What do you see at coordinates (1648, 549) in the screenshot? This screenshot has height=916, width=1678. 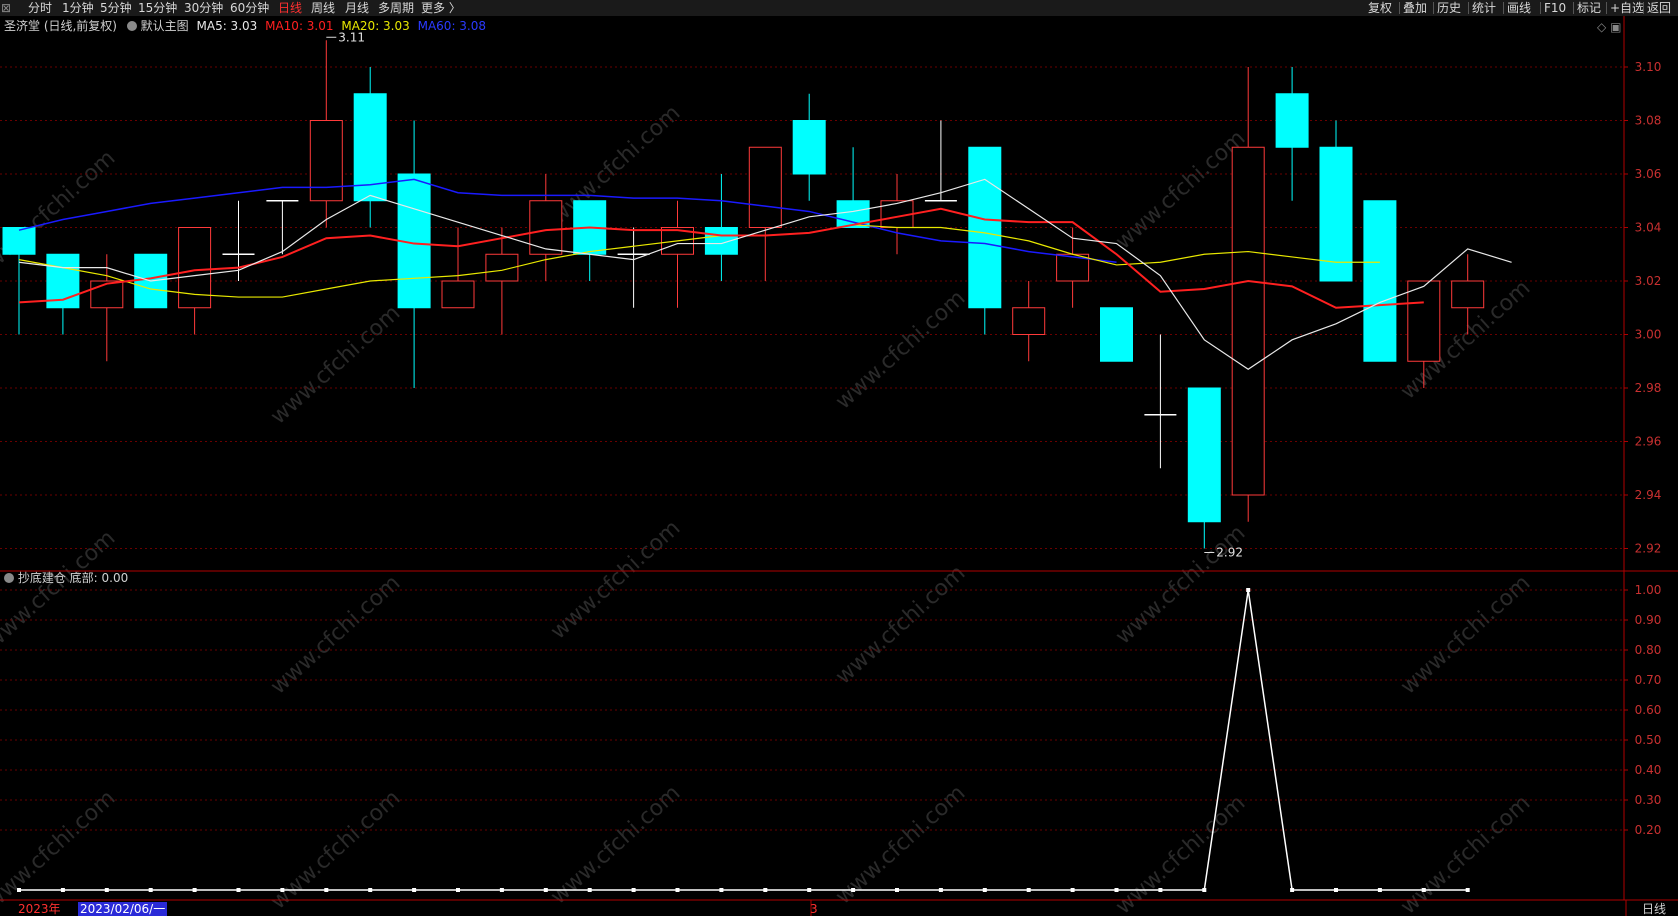 I see `price-tick-label: 2.92` at bounding box center [1648, 549].